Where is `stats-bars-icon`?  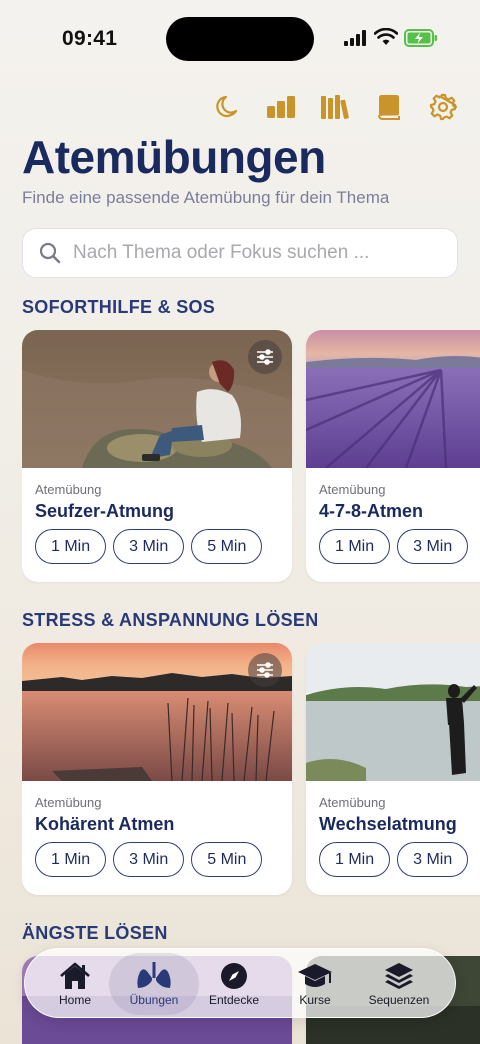
stats-bars-icon is located at coordinates (281, 107).